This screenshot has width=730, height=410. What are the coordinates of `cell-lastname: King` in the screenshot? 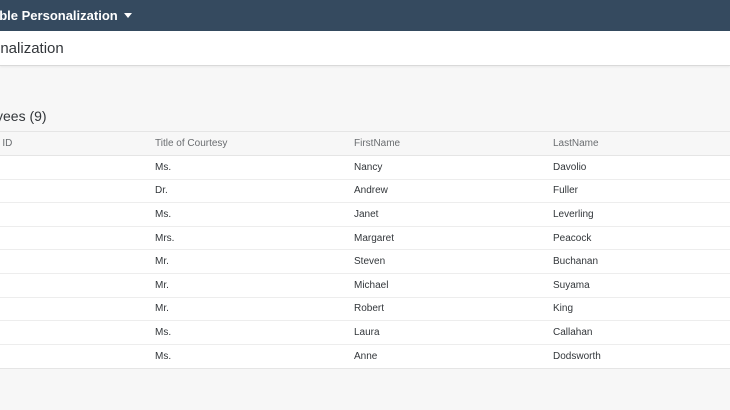 It's located at (563, 309).